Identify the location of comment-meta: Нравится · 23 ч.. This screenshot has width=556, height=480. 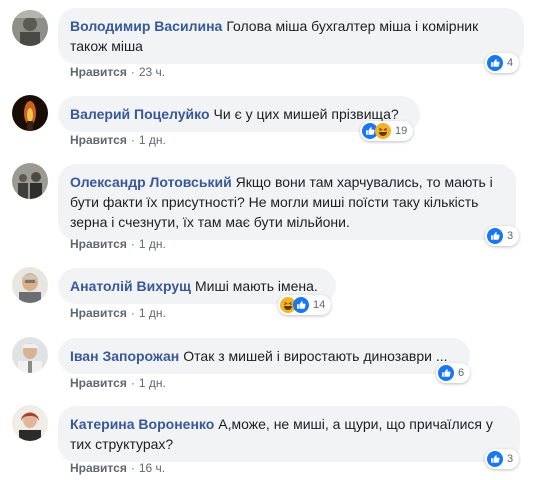
(117, 72).